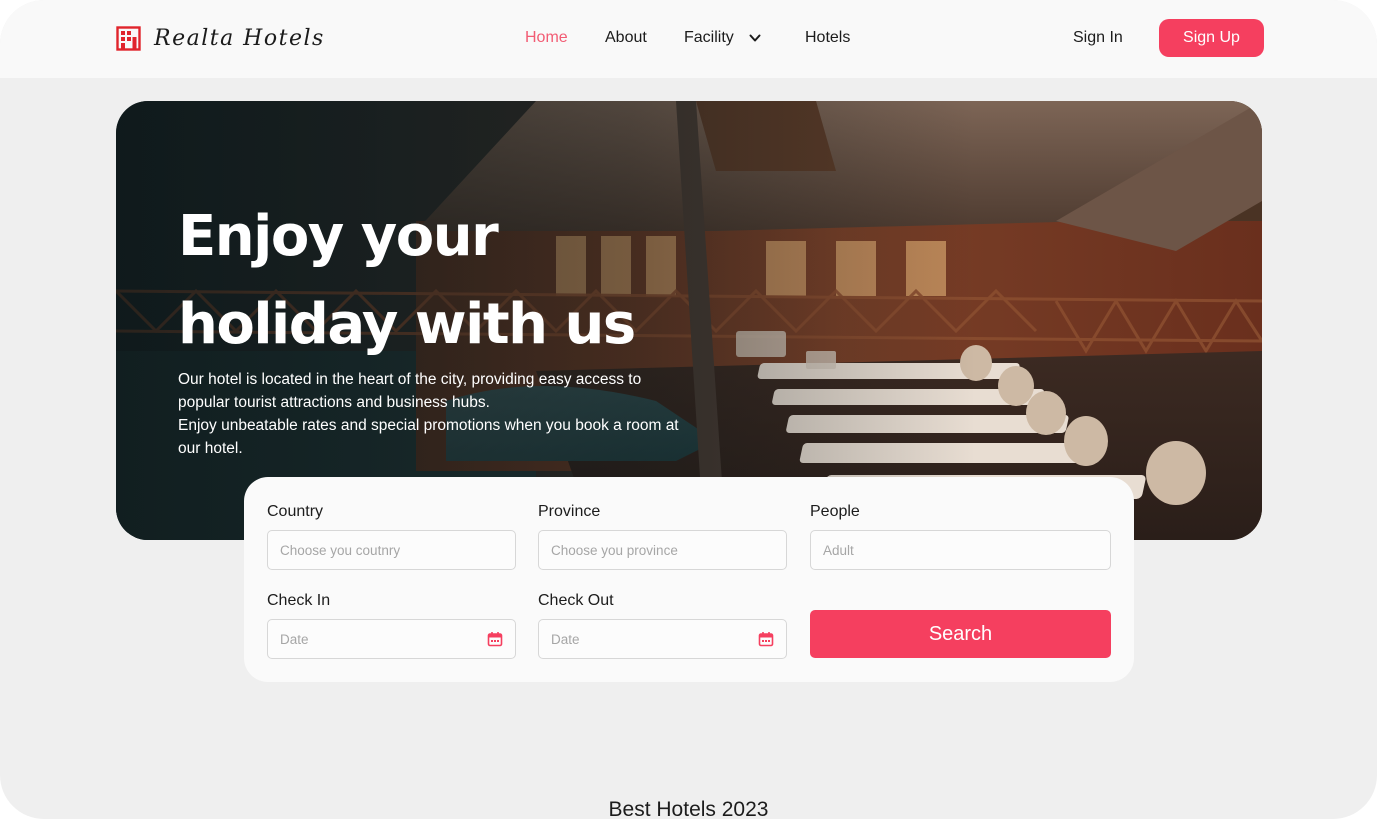 The image size is (1377, 819). I want to click on hero-title: Enjoy your holiday with us, so click(458, 281).